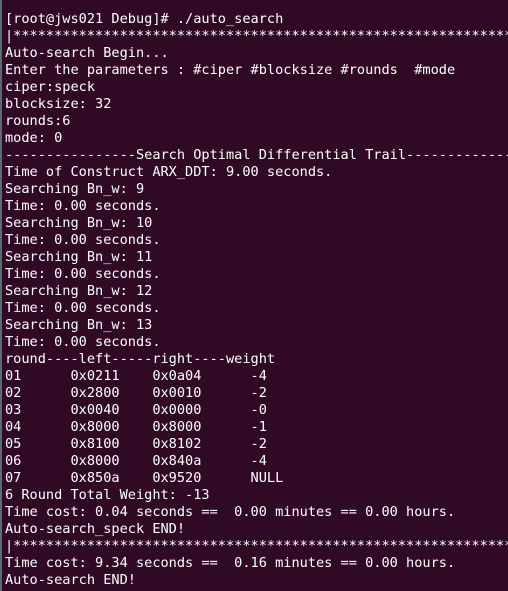 This screenshot has height=591, width=508. What do you see at coordinates (79, 223) in the screenshot?
I see `terminal-line: Searching Bn_w: 10` at bounding box center [79, 223].